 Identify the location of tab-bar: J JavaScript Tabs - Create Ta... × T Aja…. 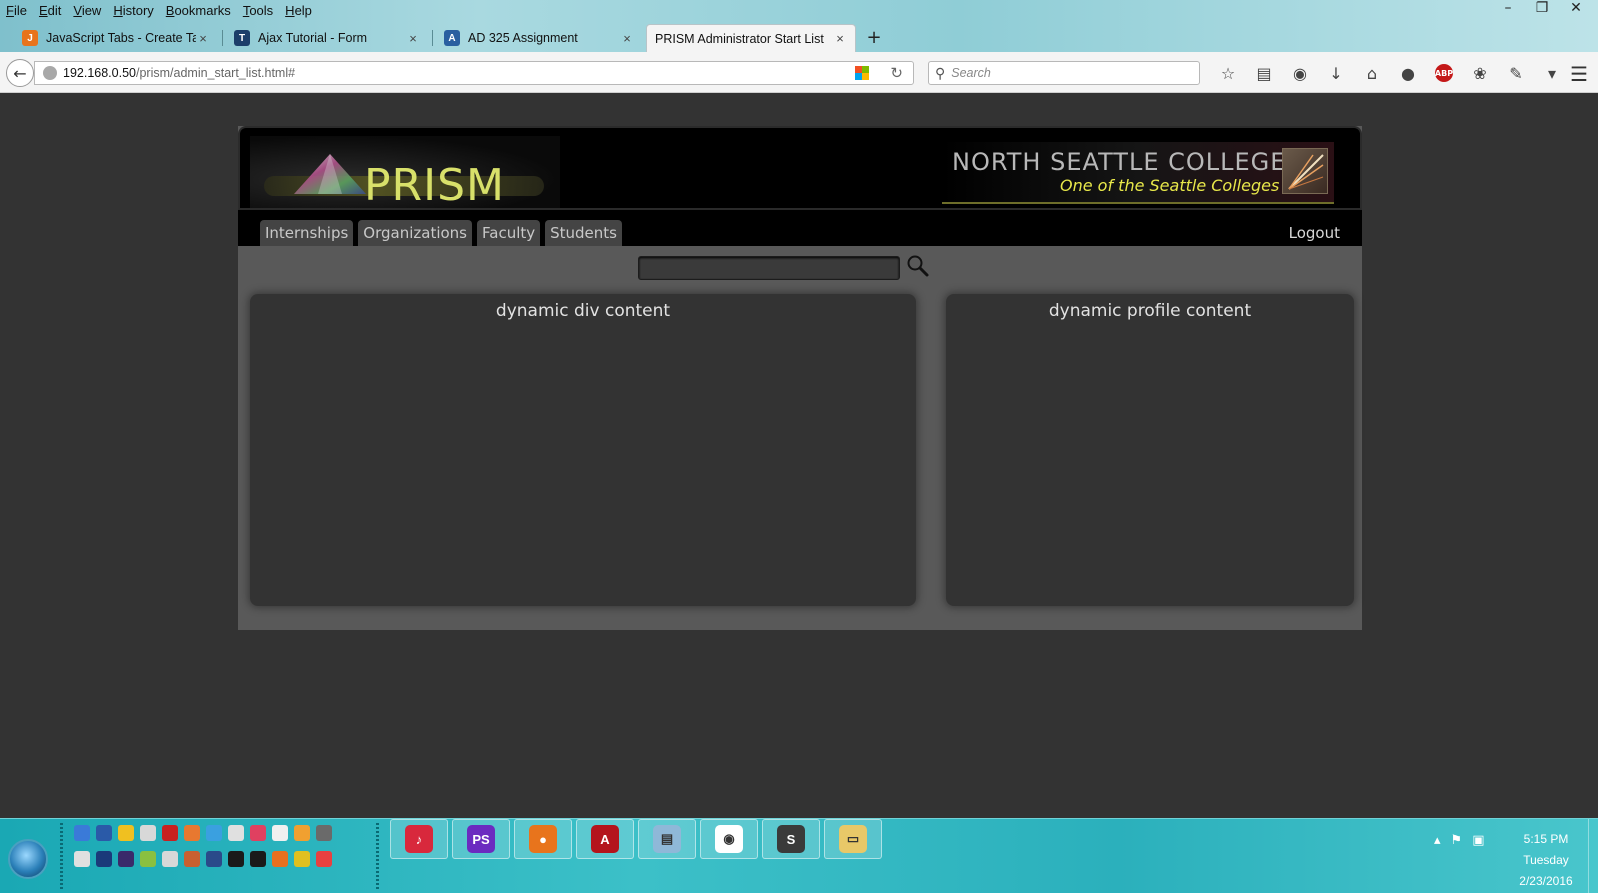
(799, 38).